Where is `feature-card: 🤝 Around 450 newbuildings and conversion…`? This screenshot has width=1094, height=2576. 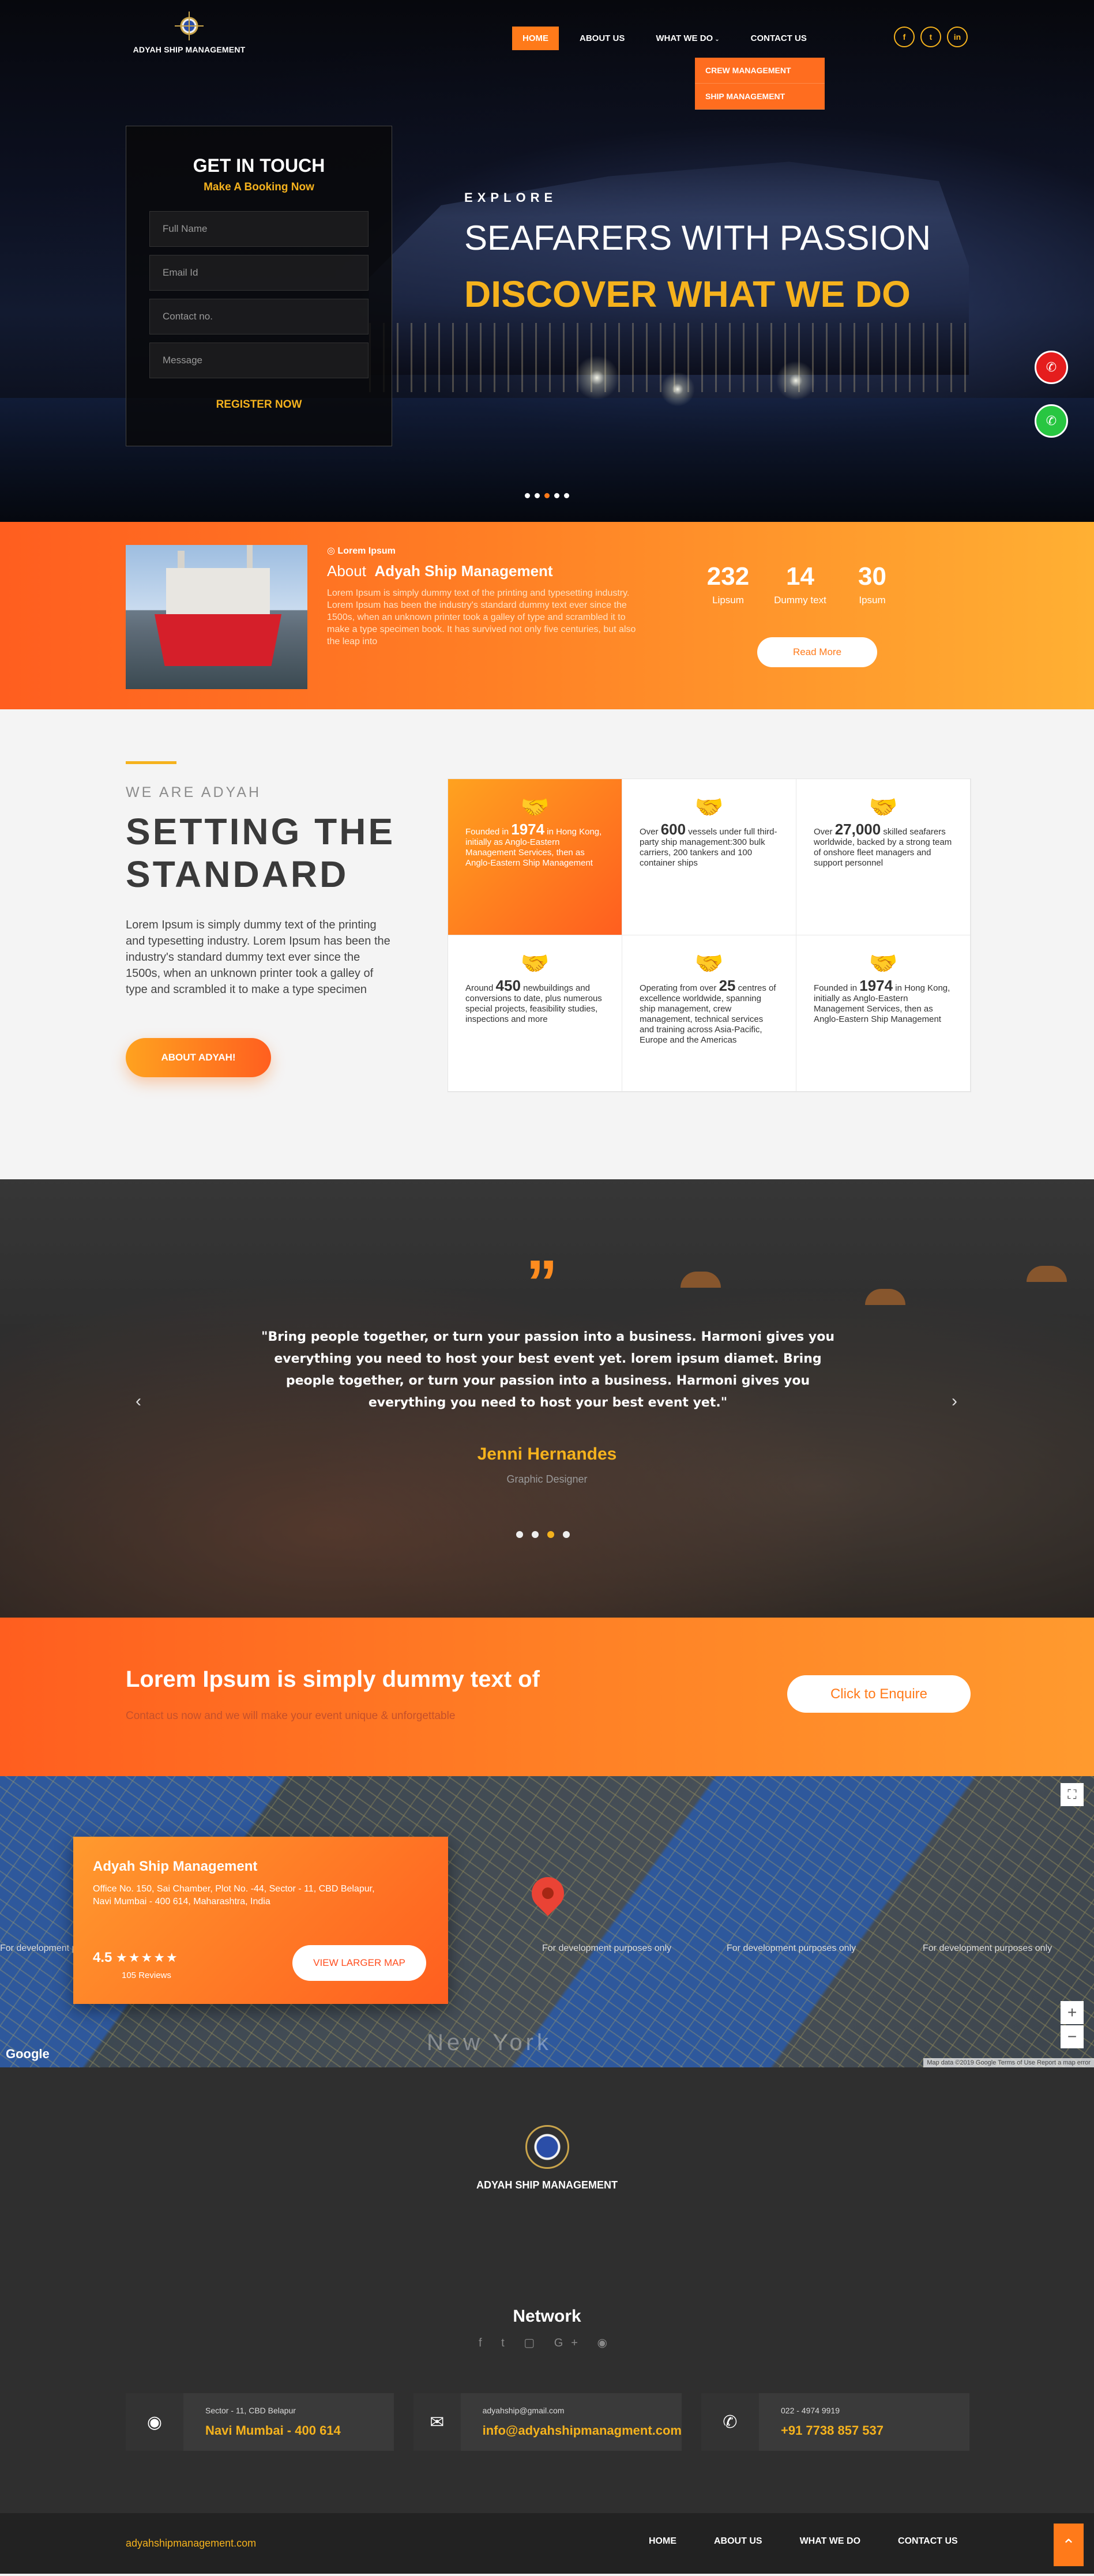 feature-card: 🤝 Around 450 newbuildings and conversion… is located at coordinates (535, 1013).